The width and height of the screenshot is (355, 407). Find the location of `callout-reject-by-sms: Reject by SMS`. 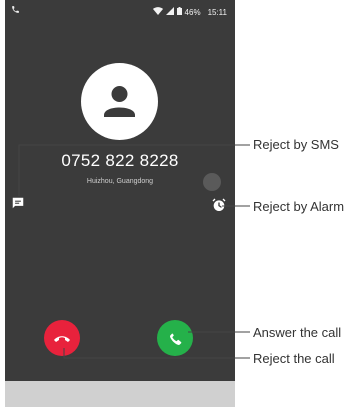

callout-reject-by-sms: Reject by SMS is located at coordinates (296, 144).